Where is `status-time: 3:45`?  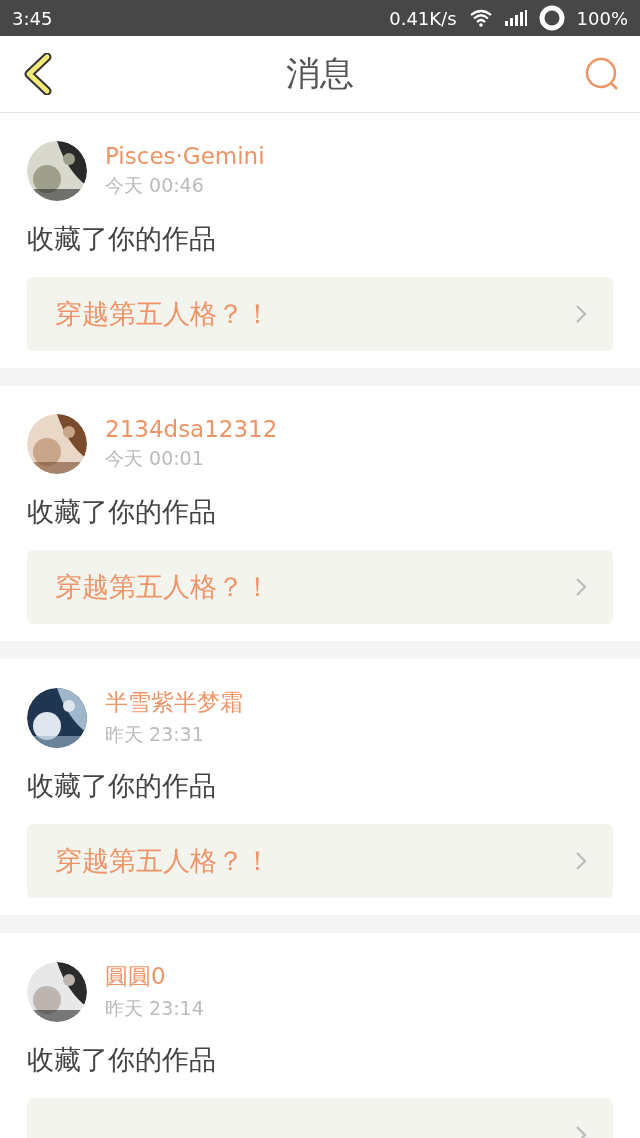 status-time: 3:45 is located at coordinates (32, 18).